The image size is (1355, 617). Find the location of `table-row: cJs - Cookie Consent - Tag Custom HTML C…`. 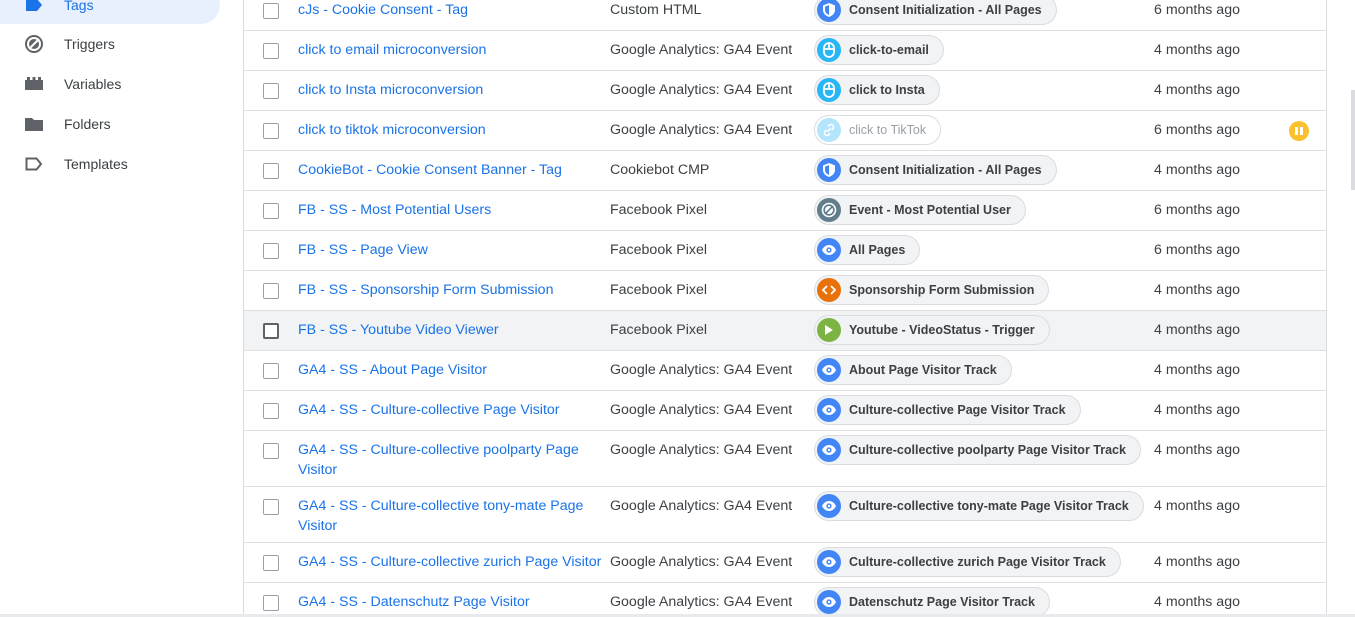

table-row: cJs - Cookie Consent - Tag Custom HTML C… is located at coordinates (785, 15).